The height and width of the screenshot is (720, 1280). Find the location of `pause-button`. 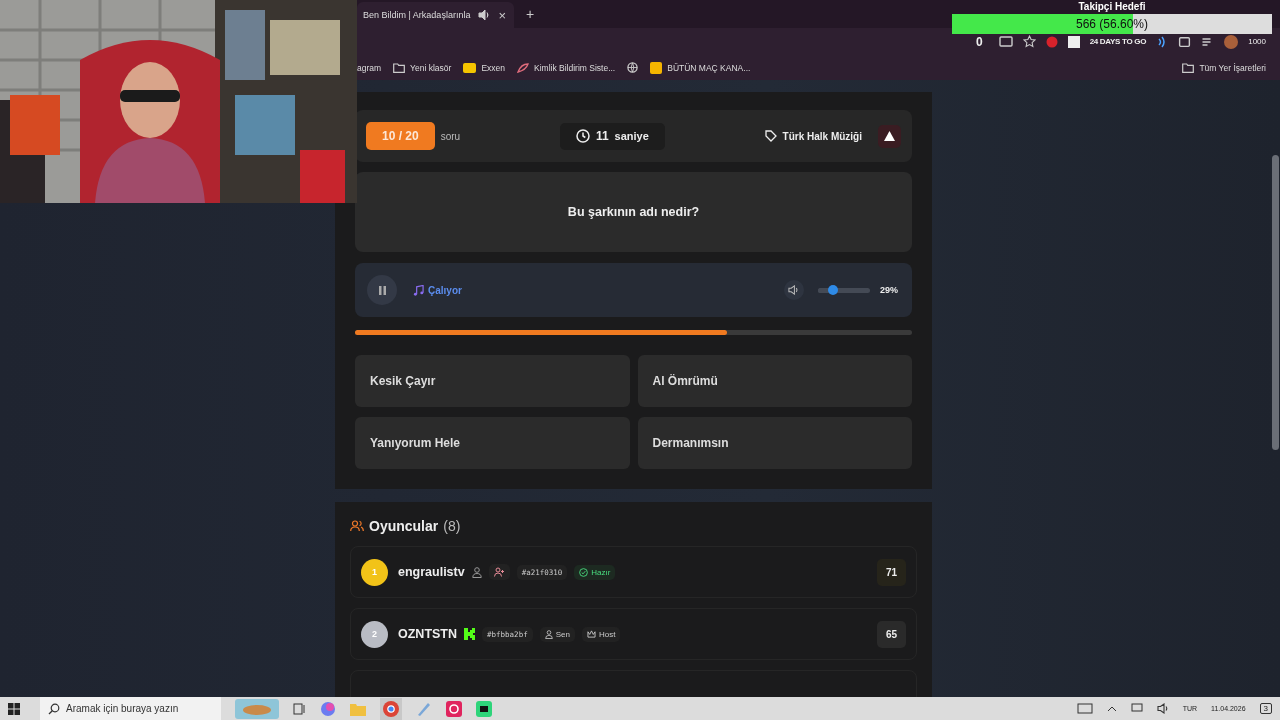

pause-button is located at coordinates (382, 290).